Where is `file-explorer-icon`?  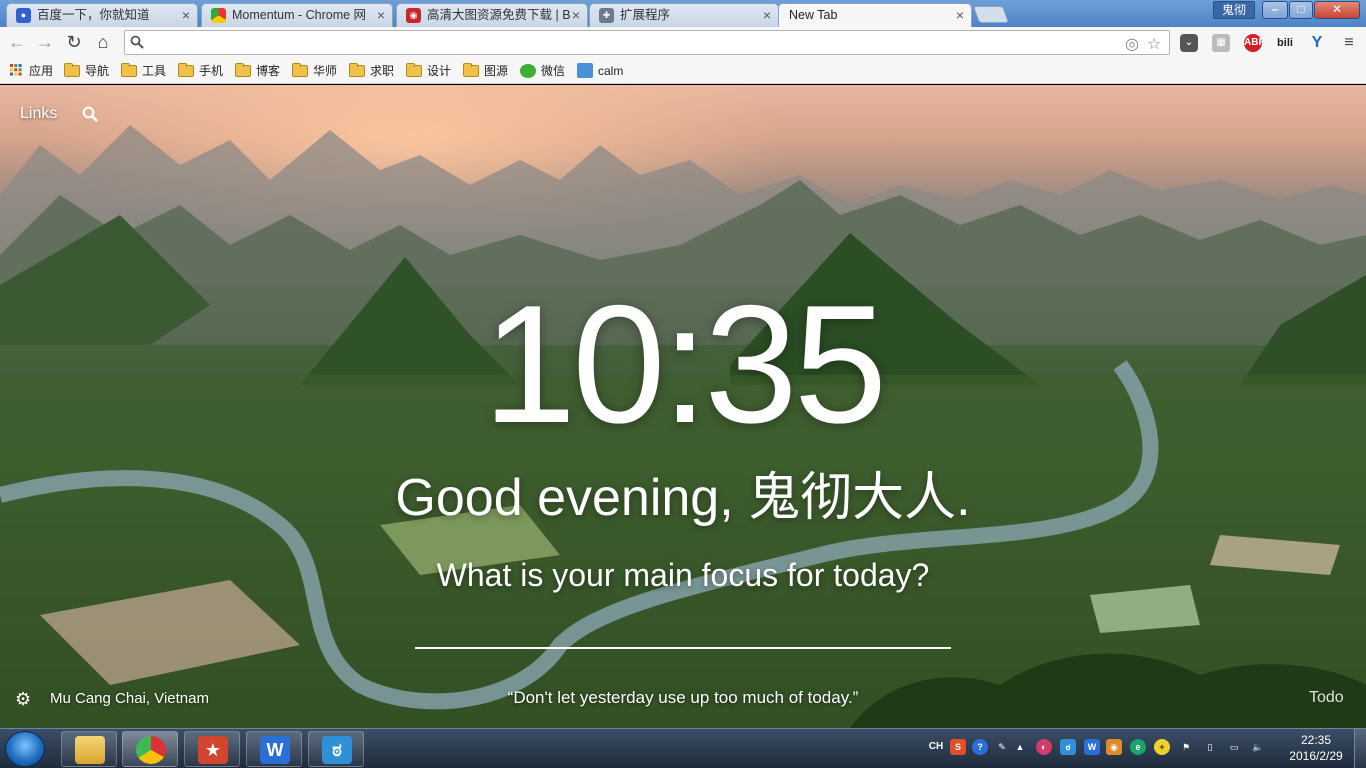 file-explorer-icon is located at coordinates (90, 750).